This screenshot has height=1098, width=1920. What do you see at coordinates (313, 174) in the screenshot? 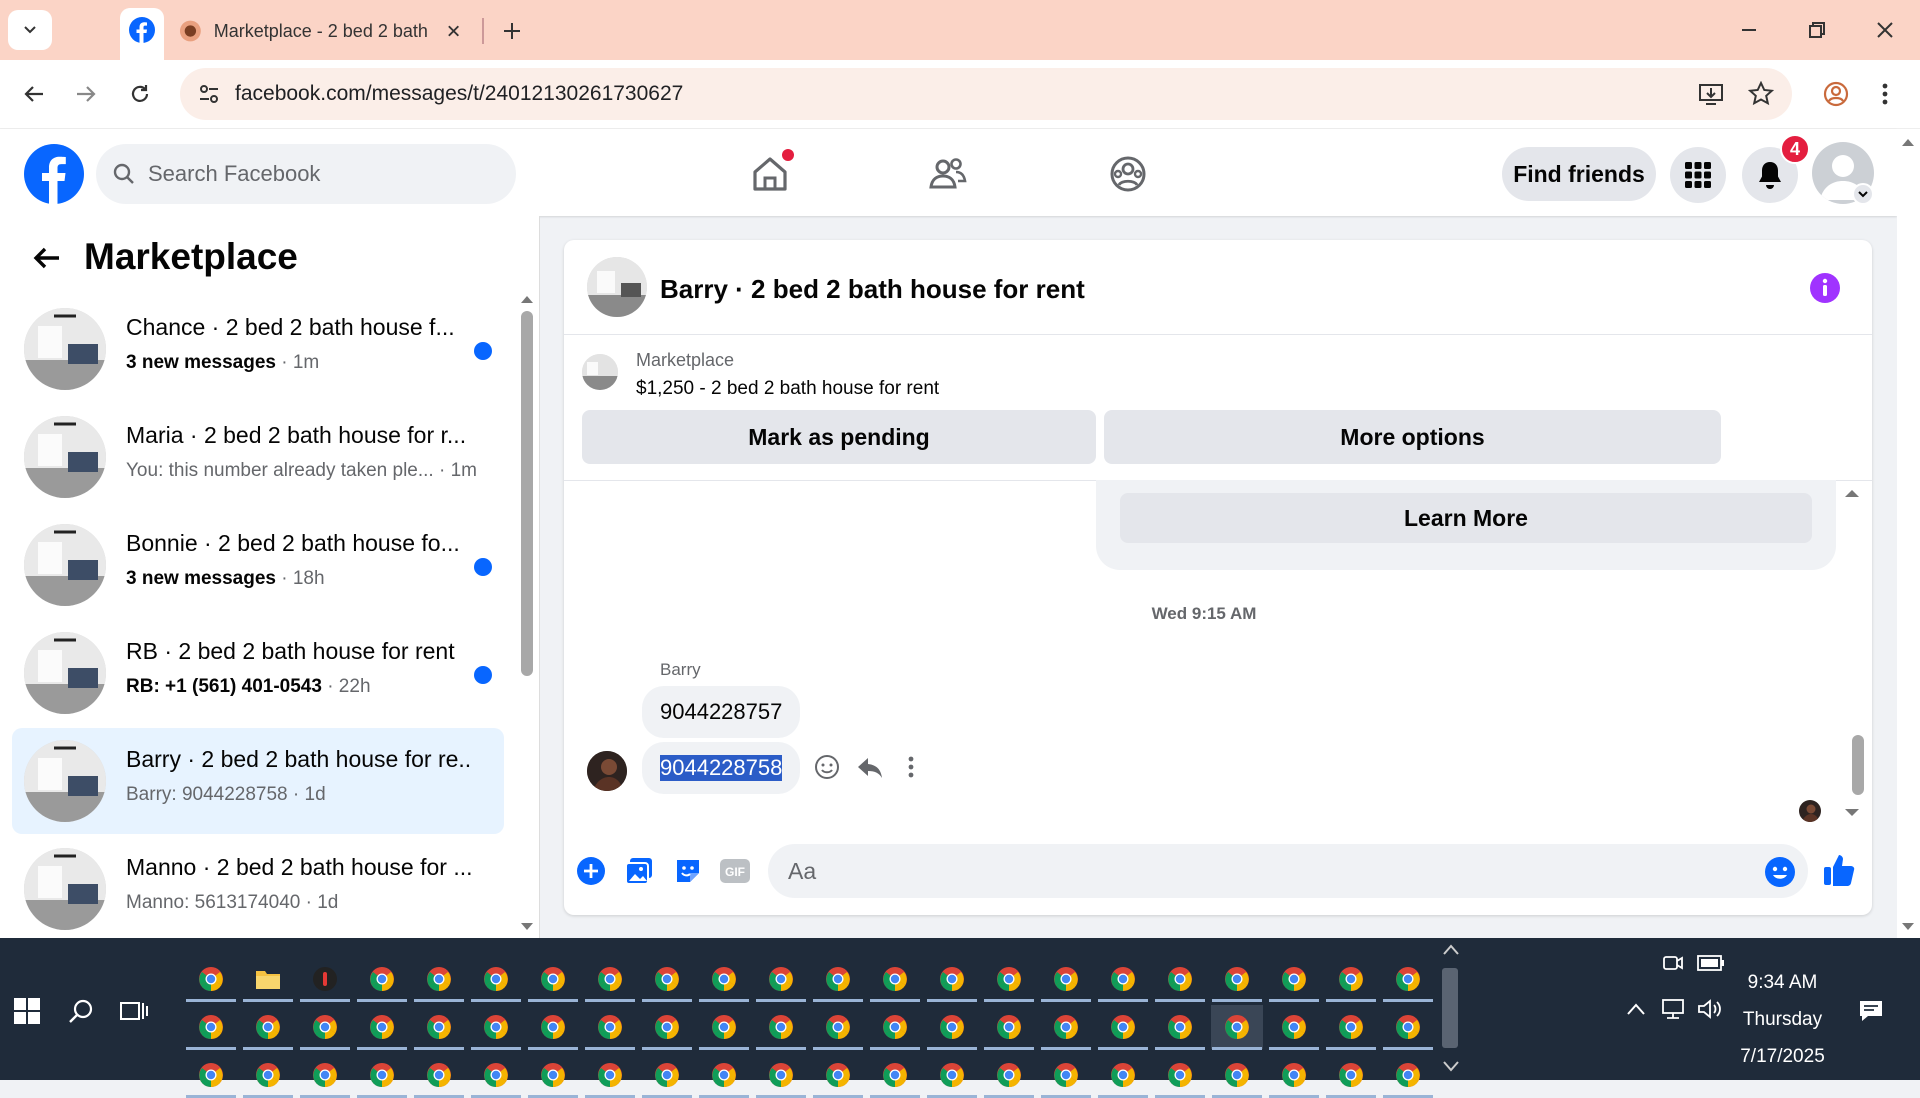
I see `search-input` at bounding box center [313, 174].